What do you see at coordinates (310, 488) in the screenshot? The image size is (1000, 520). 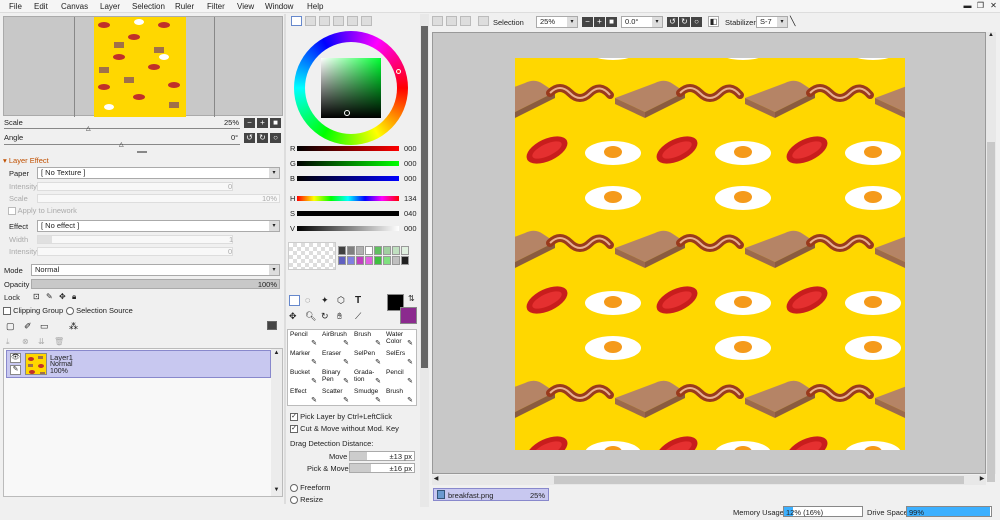 I see `freeform-radio: Freeform` at bounding box center [310, 488].